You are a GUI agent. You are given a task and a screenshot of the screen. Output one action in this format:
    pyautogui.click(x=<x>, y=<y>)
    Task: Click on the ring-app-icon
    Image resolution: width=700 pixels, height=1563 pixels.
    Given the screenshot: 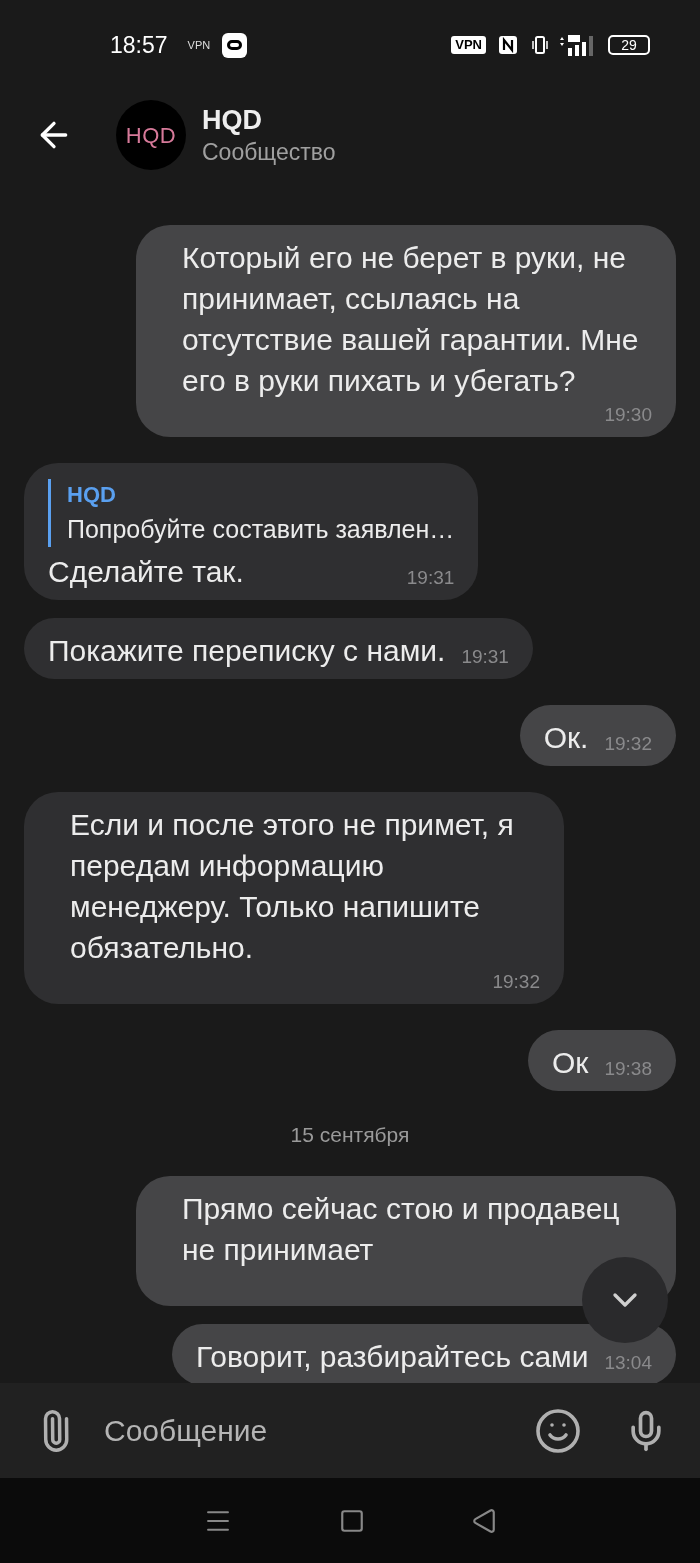 What is the action you would take?
    pyautogui.click(x=235, y=45)
    